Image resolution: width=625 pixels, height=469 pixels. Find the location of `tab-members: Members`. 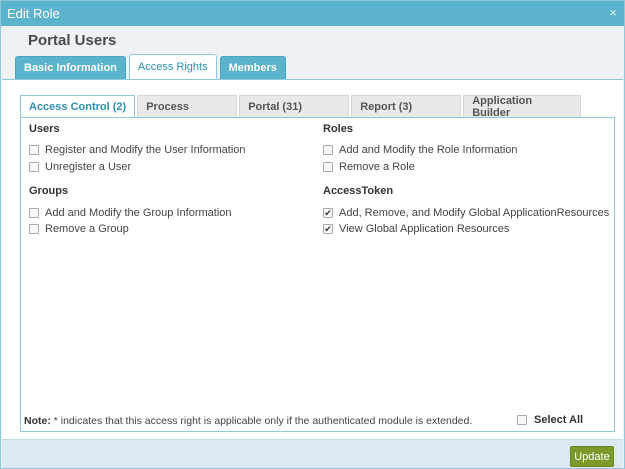

tab-members: Members is located at coordinates (252, 67).